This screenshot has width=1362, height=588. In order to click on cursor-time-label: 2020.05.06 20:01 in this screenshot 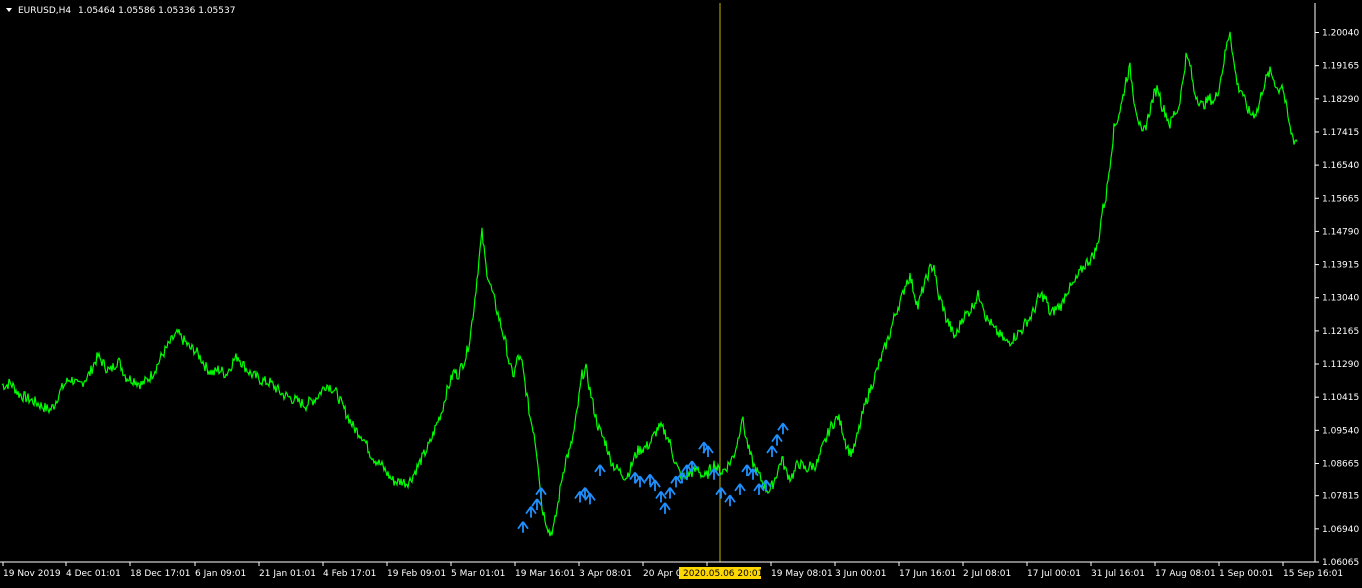, I will do `click(723, 574)`.